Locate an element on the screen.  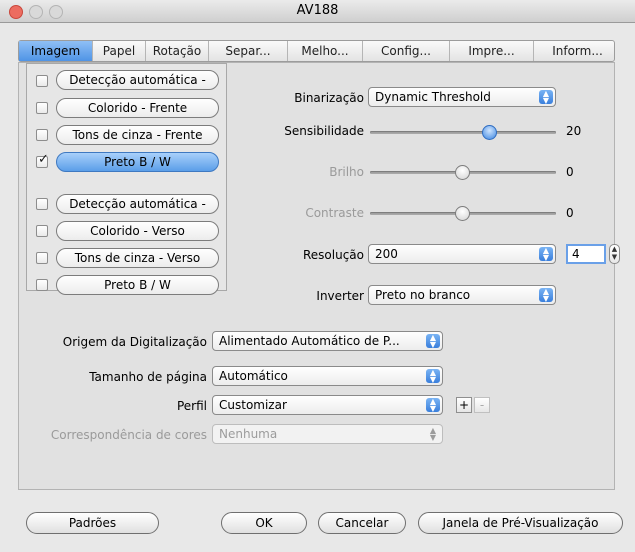
resolucao-label: Resolução is located at coordinates (333, 255).